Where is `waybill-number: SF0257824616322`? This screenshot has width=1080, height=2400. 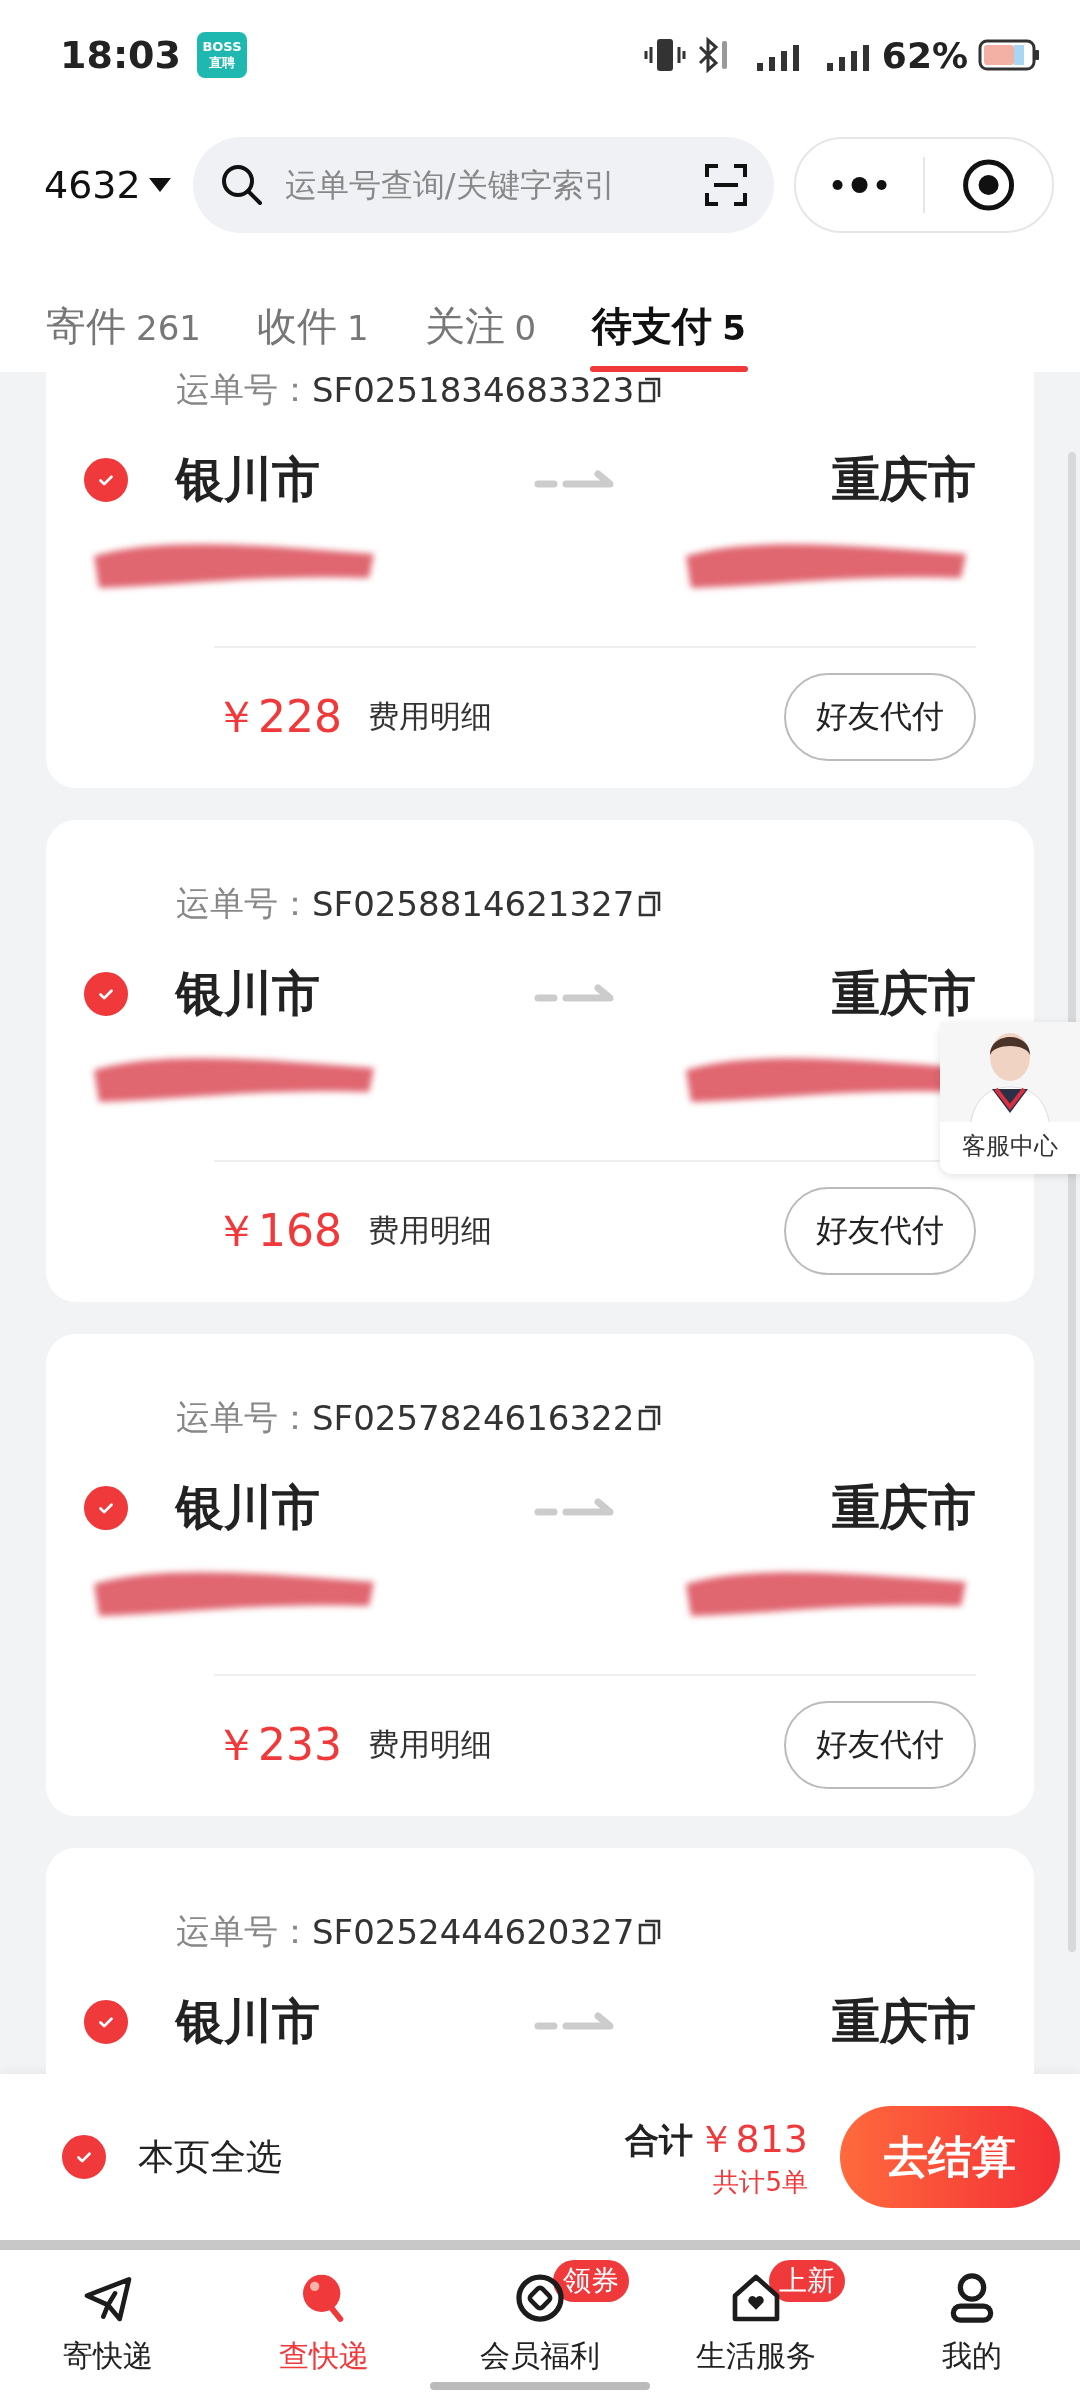 waybill-number: SF0257824616322 is located at coordinates (473, 1418).